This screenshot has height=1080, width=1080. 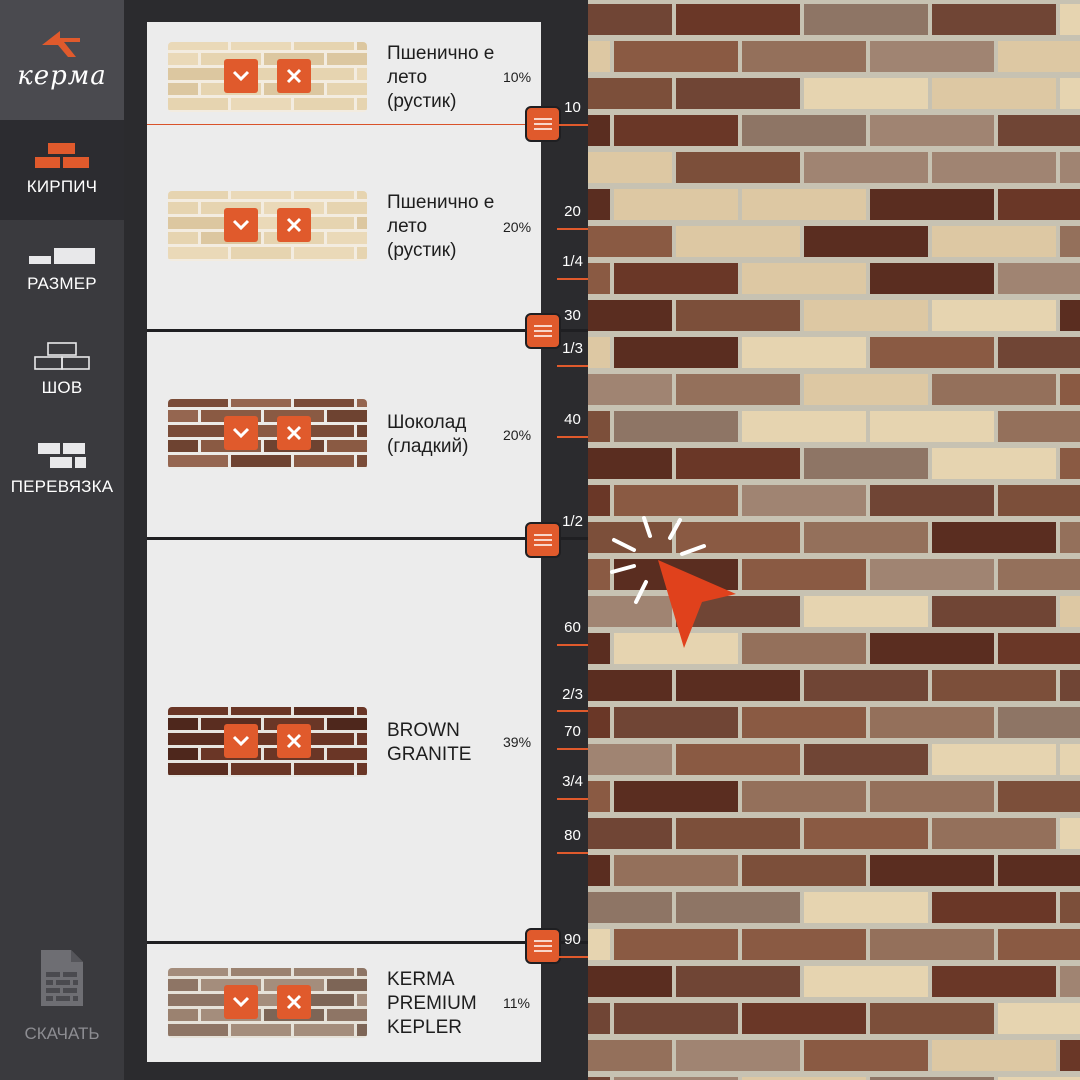 I want to click on ruler-label: 2/3, so click(x=572, y=694).